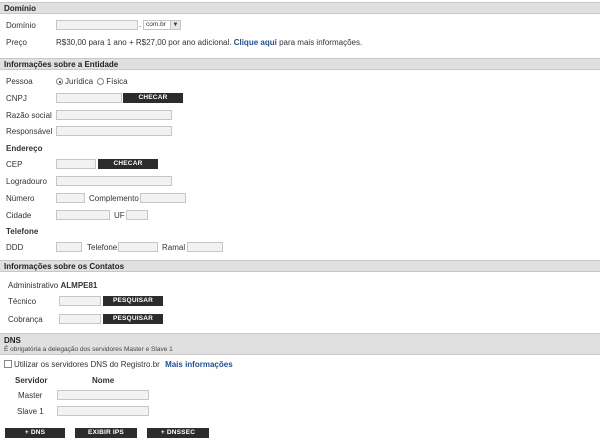  What do you see at coordinates (106, 433) in the screenshot?
I see `exibir-ips-button: EXIBIR IPS` at bounding box center [106, 433].